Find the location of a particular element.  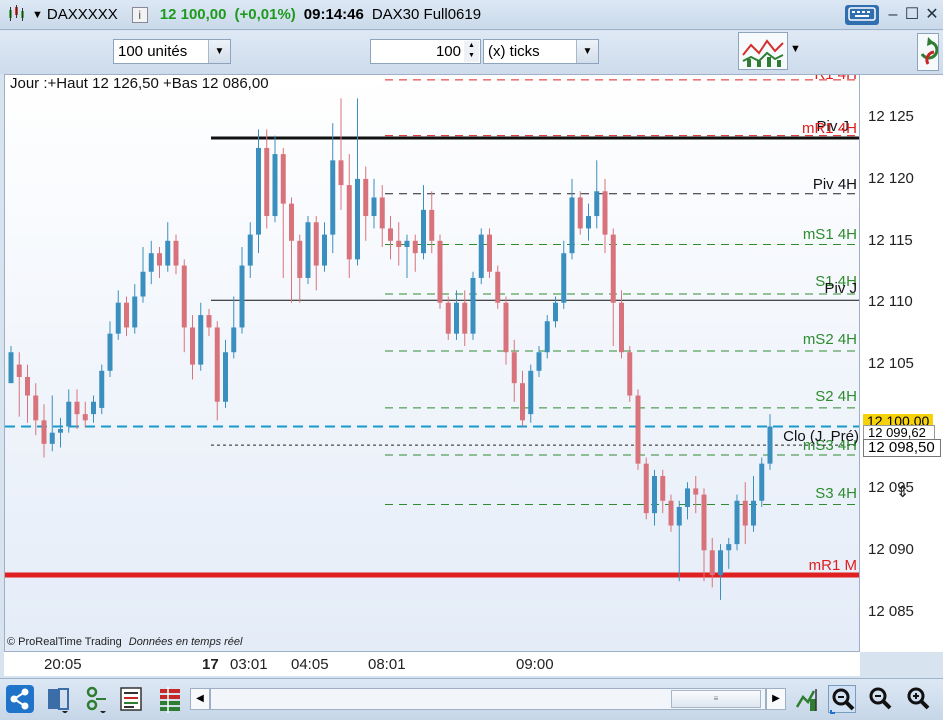

level-label-r1-4h: R1 4H is located at coordinates (835, 78).